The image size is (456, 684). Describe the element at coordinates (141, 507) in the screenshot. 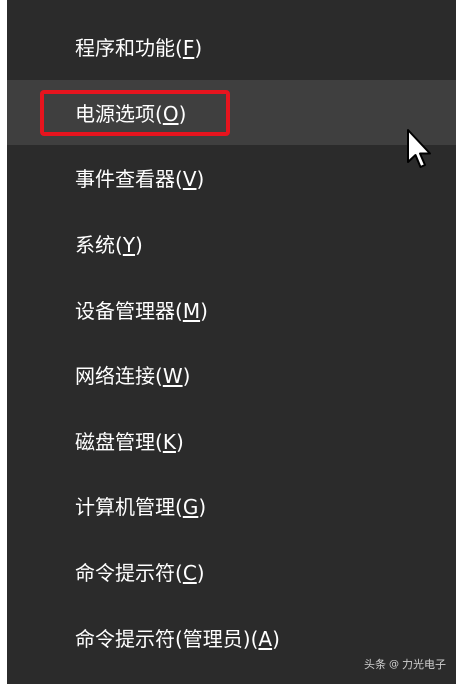

I see `menu-item-label: 计算机管理(G)` at that location.